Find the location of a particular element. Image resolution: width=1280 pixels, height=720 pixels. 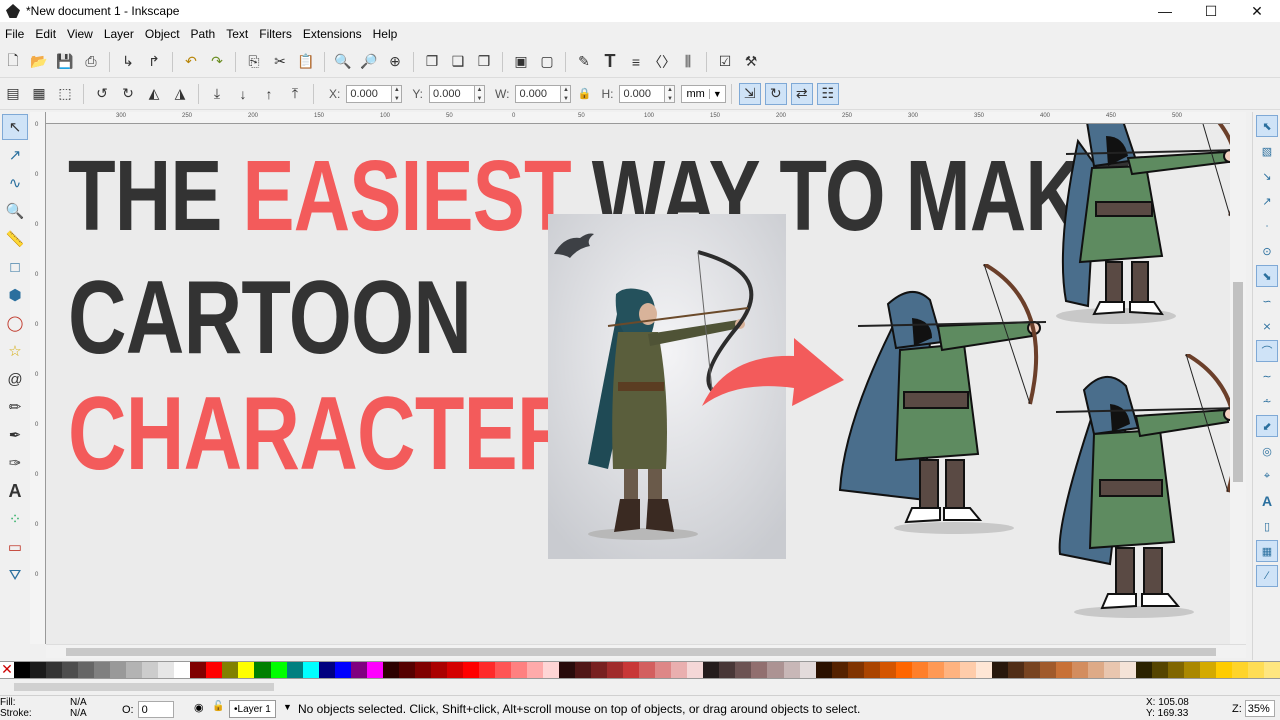

pen-tool-icon: ✒ is located at coordinates (15, 435).